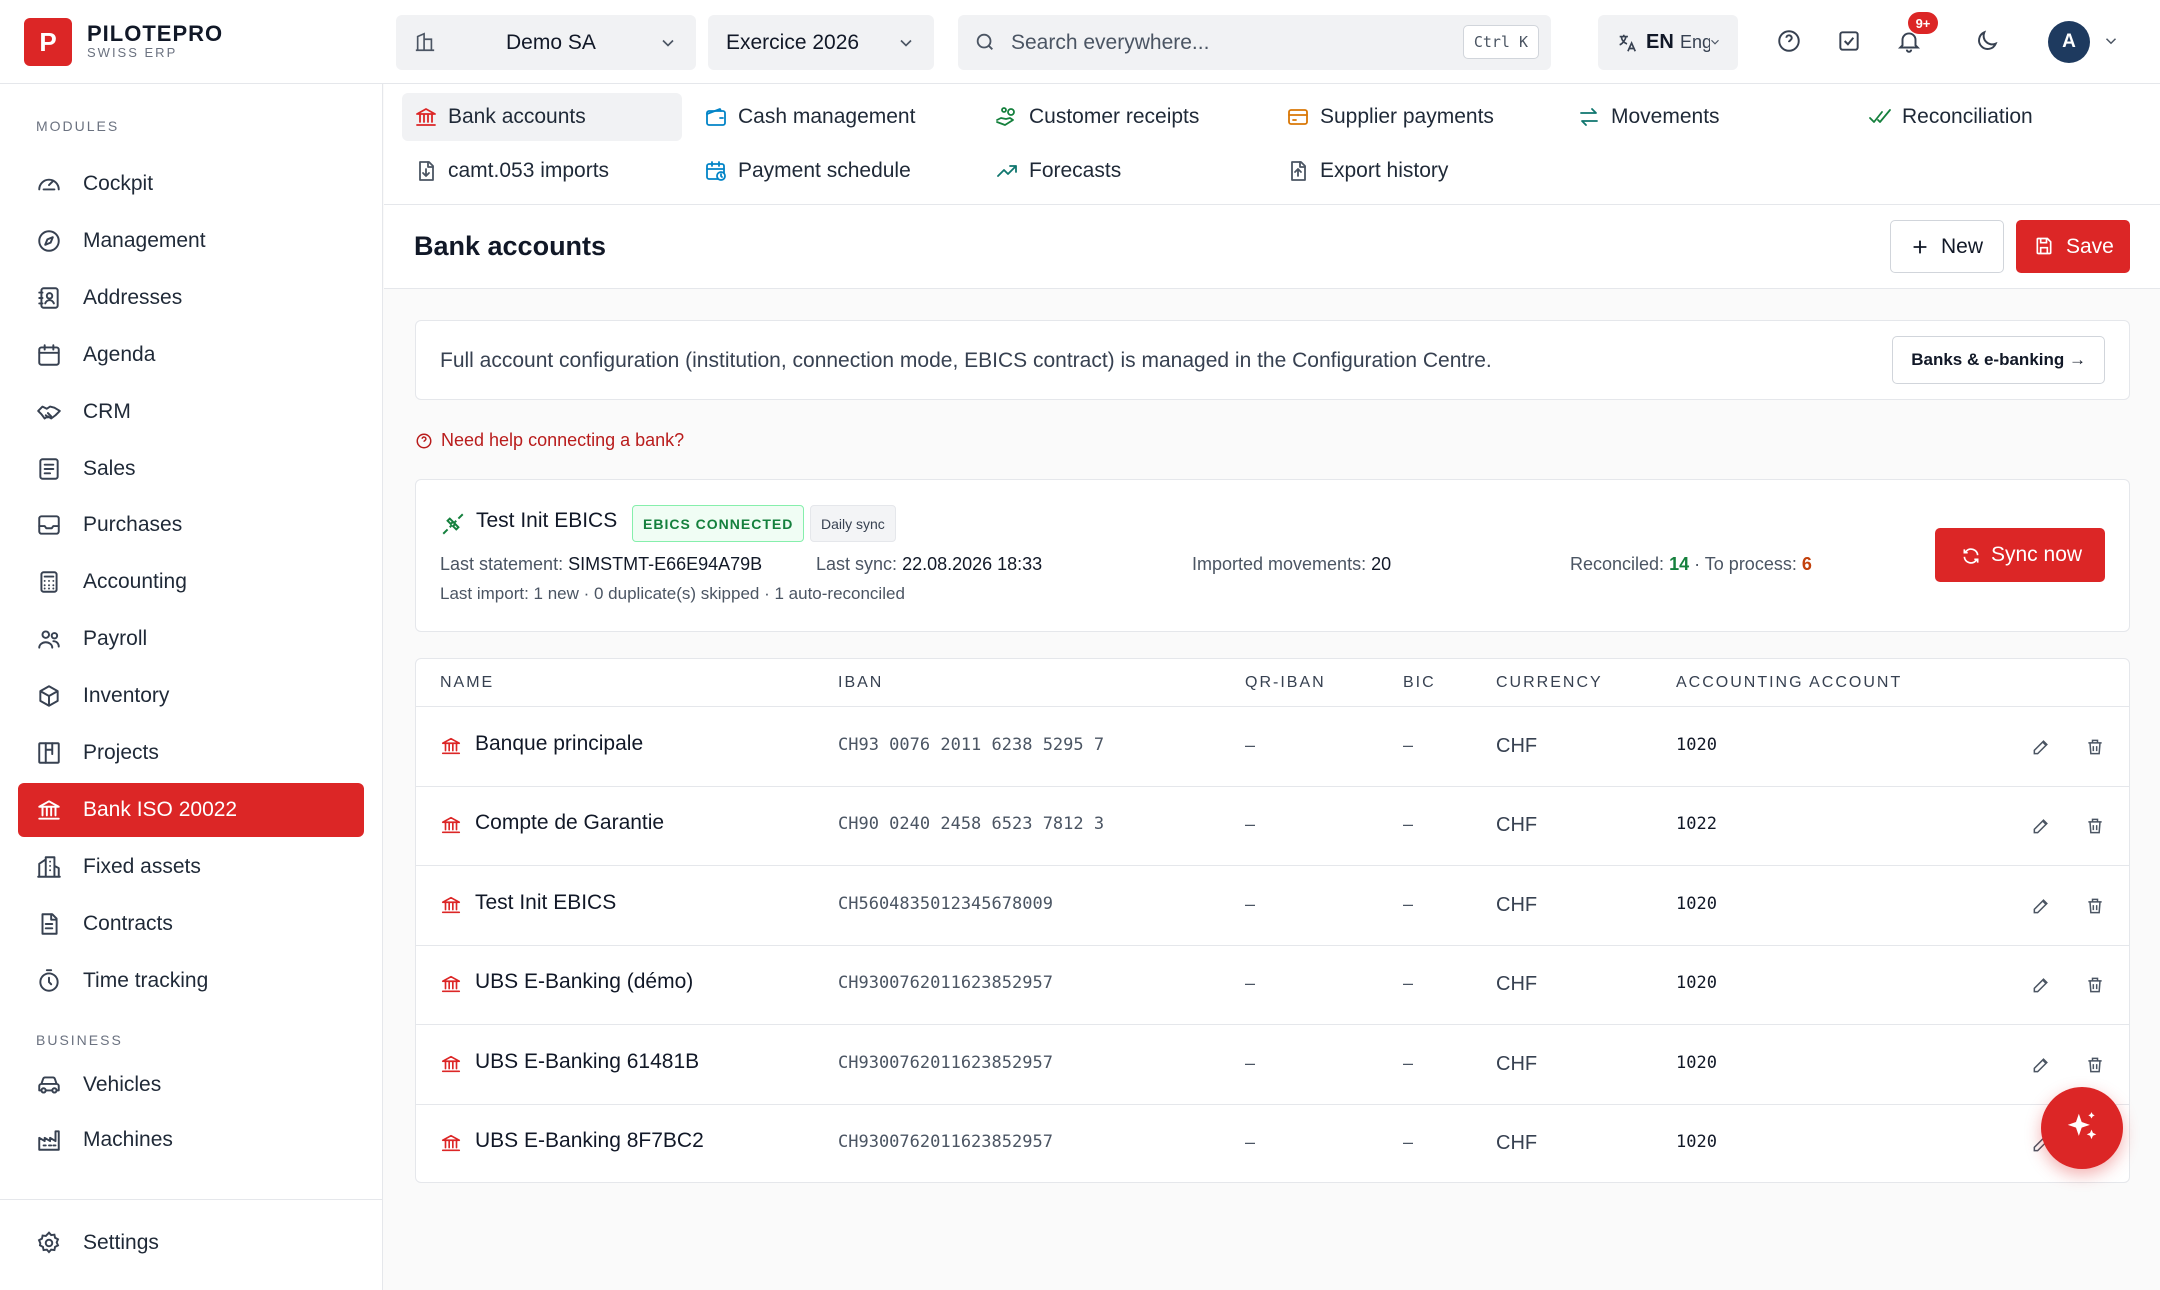 The height and width of the screenshot is (1290, 2160). Describe the element at coordinates (191, 1085) in the screenshot. I see `sidebar-item-vehicles: Vehicles` at that location.